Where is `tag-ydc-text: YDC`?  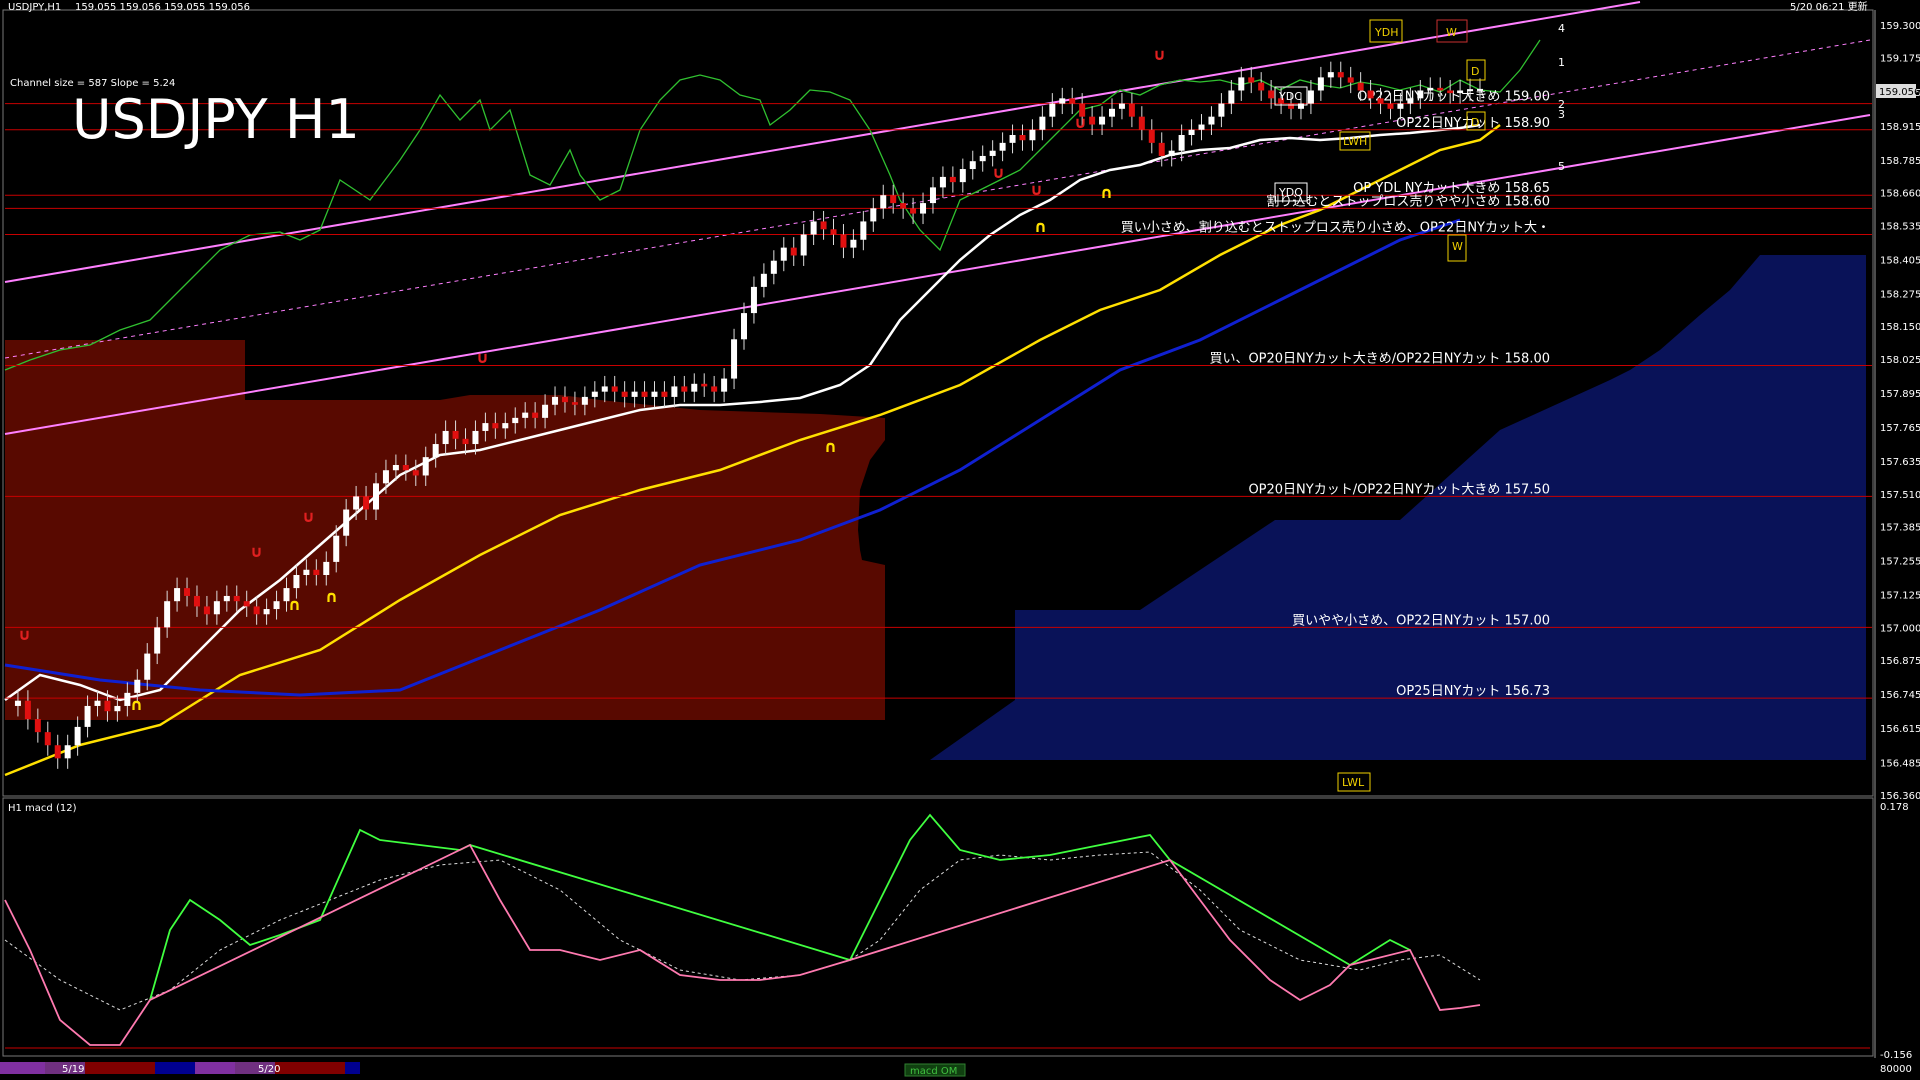
tag-ydc-text: YDC is located at coordinates (1290, 96).